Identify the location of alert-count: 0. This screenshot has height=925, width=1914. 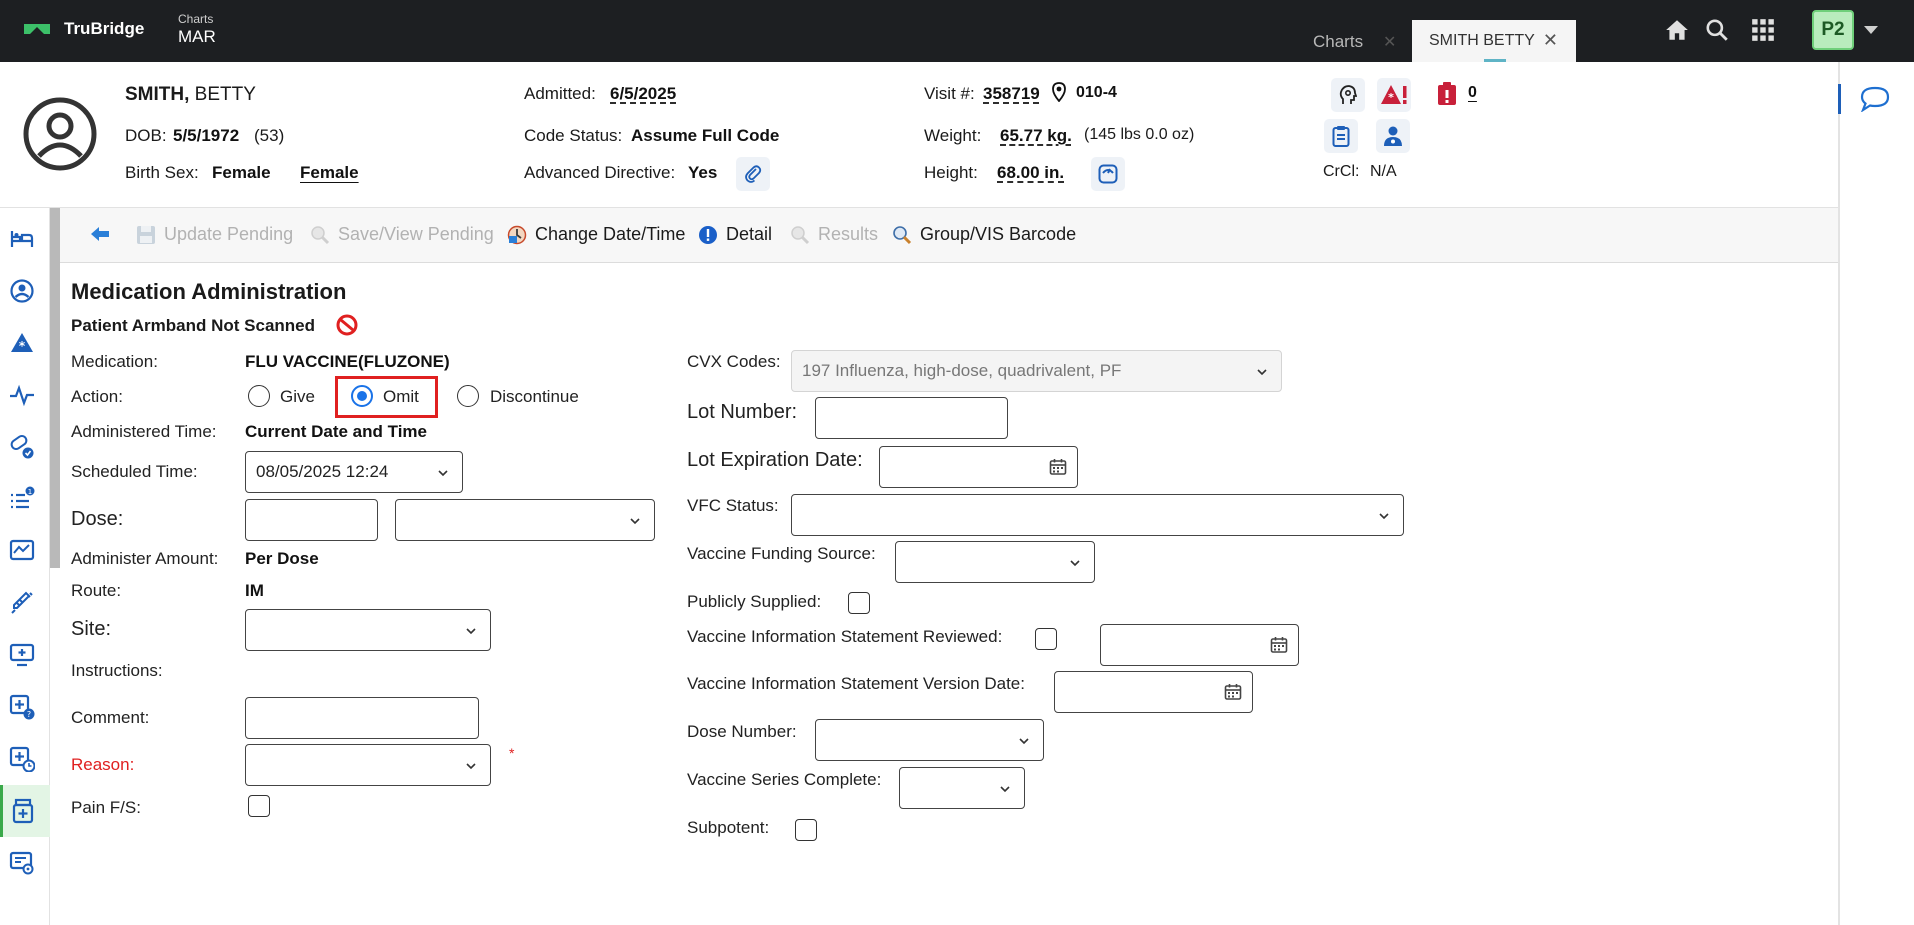
(1472, 93).